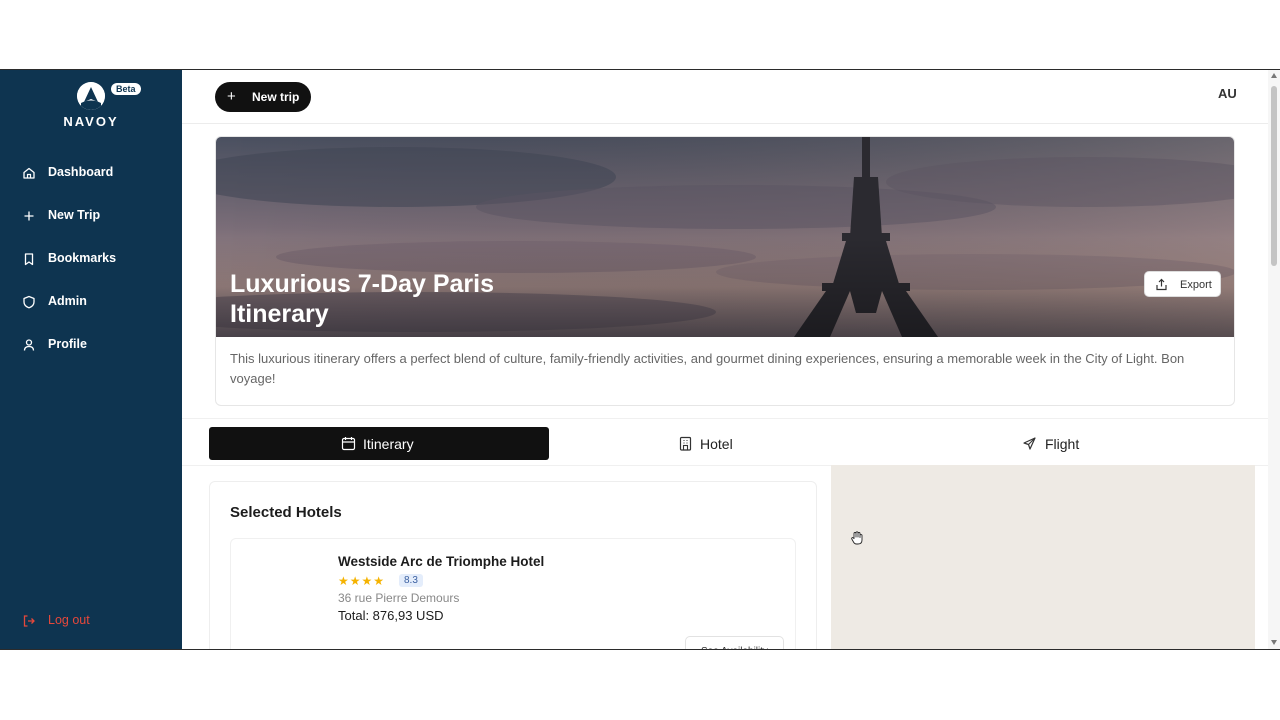 This screenshot has width=1280, height=720. What do you see at coordinates (348, 444) in the screenshot?
I see `calendar-icon` at bounding box center [348, 444].